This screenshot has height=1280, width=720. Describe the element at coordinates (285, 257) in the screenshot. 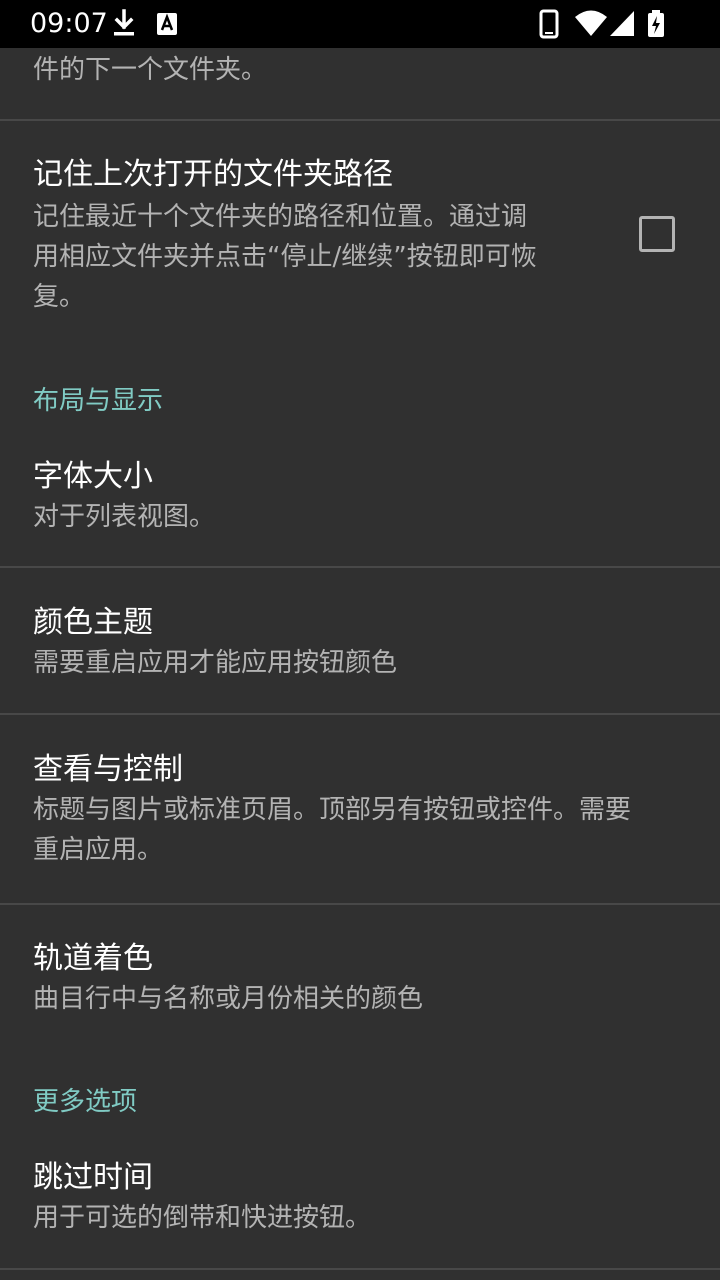

I see `pref-remember-folder-summary-line-2: 用相应文件夹并点击“停止/继续”按钮即可恢` at that location.